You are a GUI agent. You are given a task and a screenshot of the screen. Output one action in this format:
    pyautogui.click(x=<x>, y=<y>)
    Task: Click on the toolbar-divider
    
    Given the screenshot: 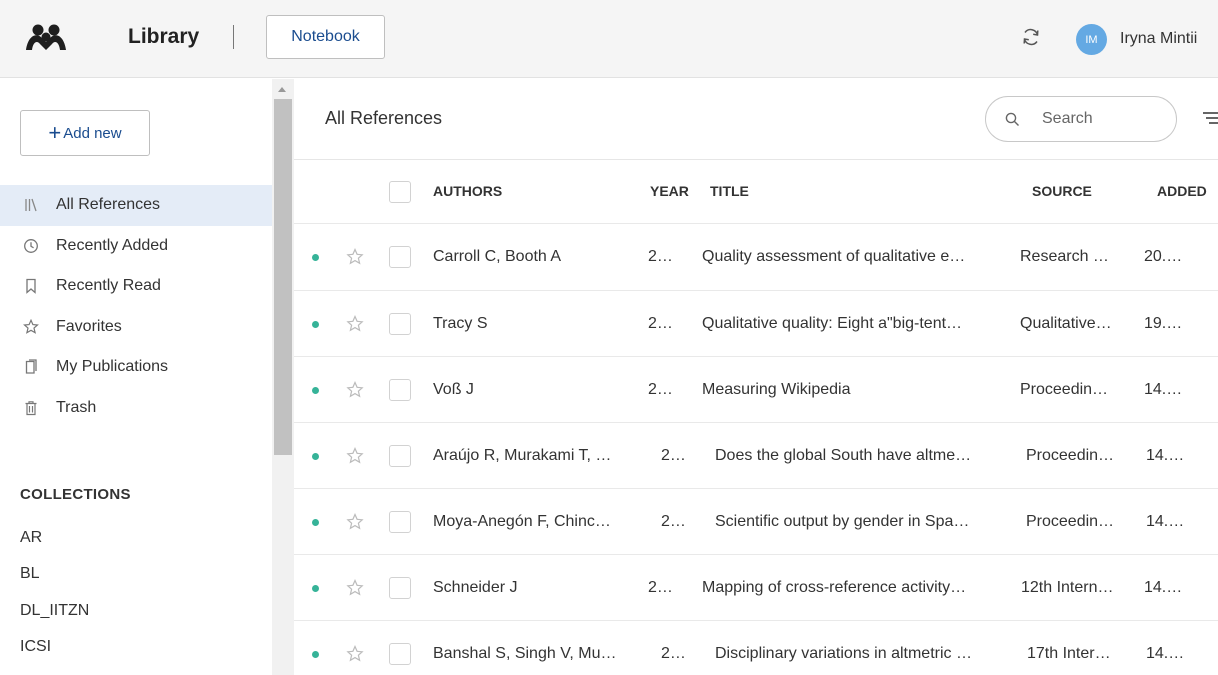 What is the action you would take?
    pyautogui.click(x=756, y=159)
    